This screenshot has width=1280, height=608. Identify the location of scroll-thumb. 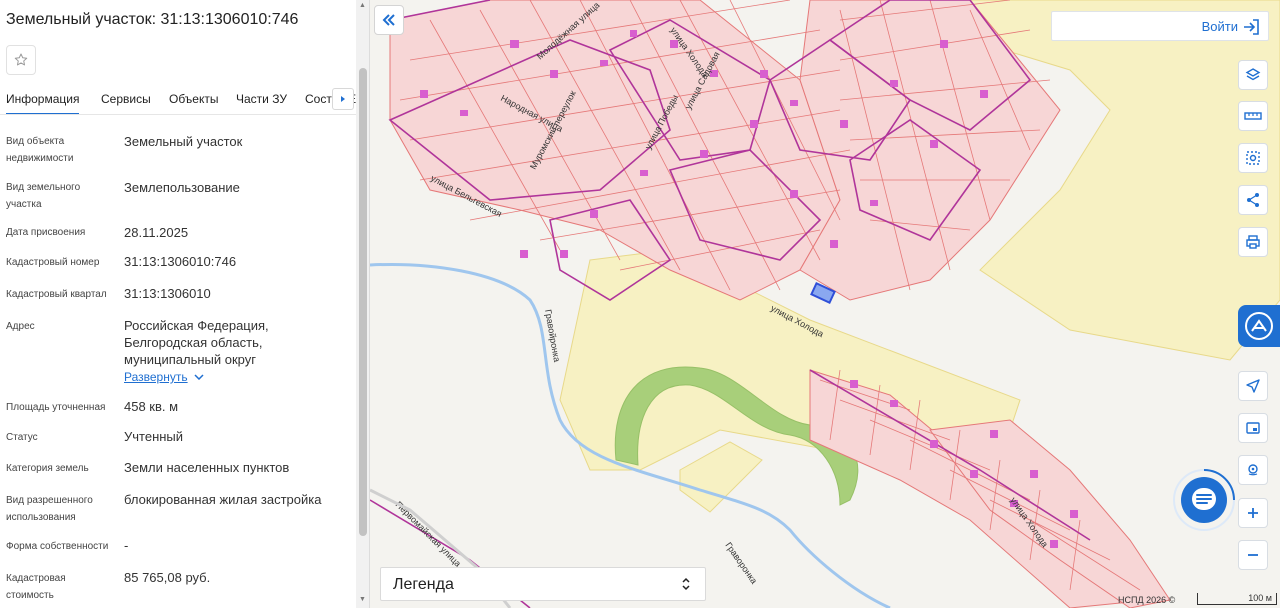
(363, 302).